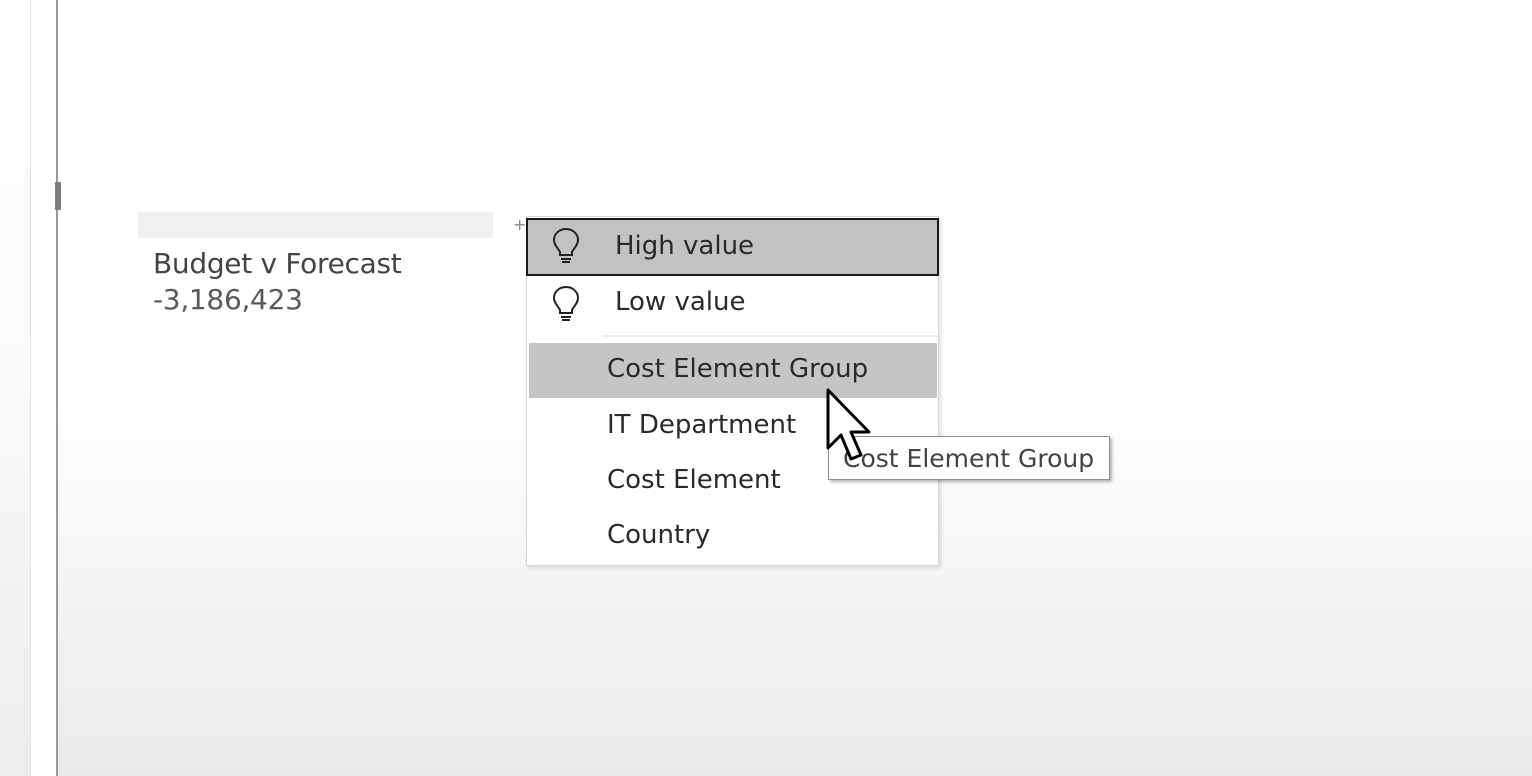 The height and width of the screenshot is (776, 1532). What do you see at coordinates (43, 388) in the screenshot?
I see `pane-edge` at bounding box center [43, 388].